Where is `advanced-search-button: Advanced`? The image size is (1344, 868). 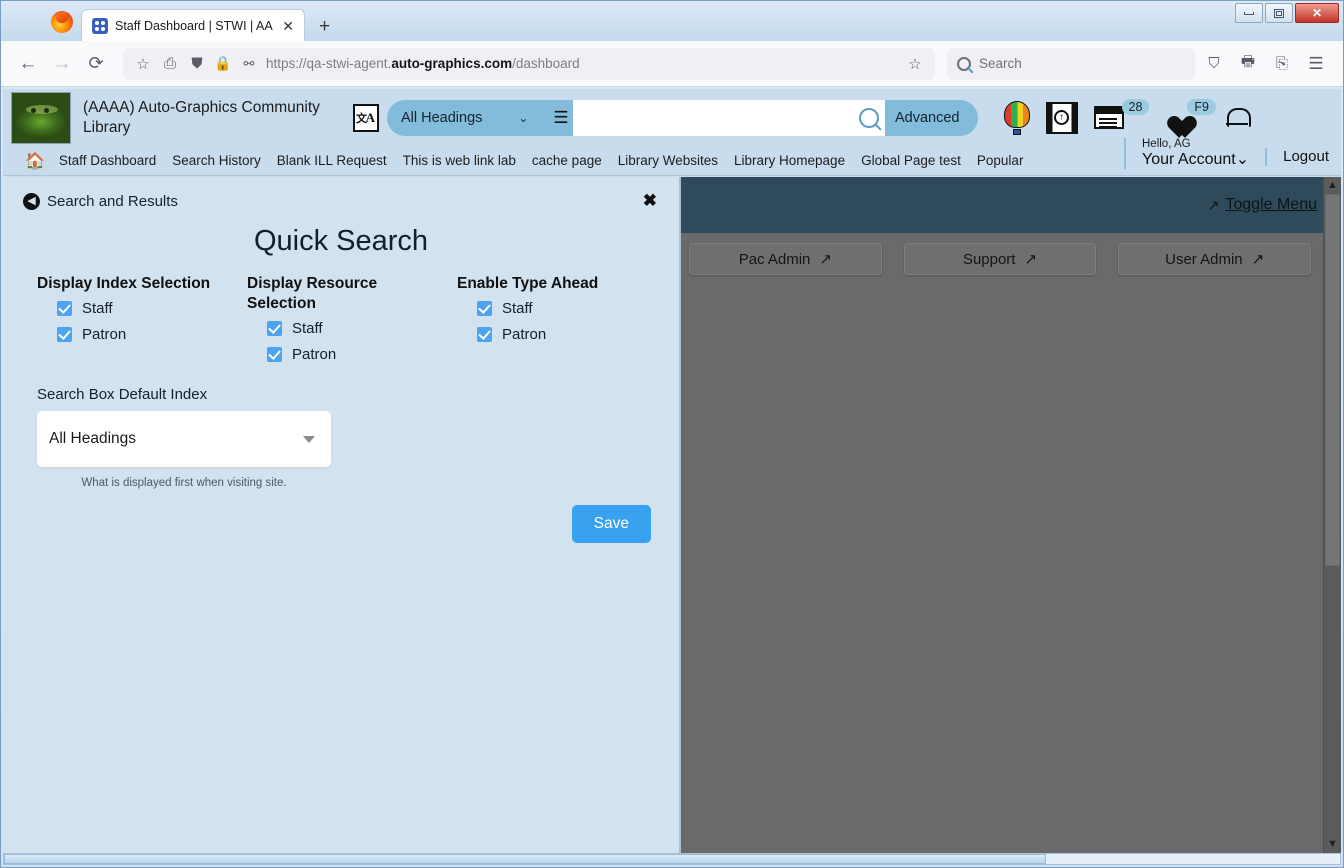
advanced-search-button: Advanced is located at coordinates (931, 117).